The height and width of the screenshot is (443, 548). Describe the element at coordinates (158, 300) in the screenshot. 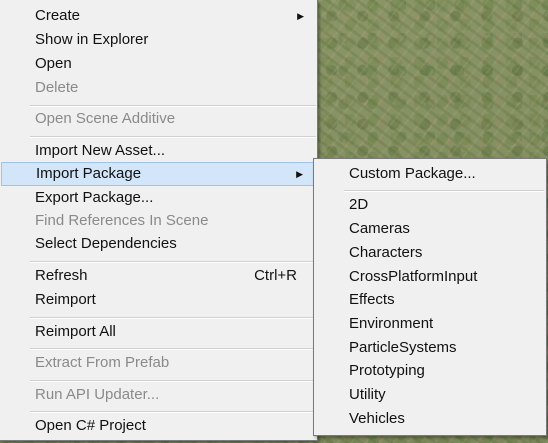

I see `menu-item-reimport: Reimport` at that location.